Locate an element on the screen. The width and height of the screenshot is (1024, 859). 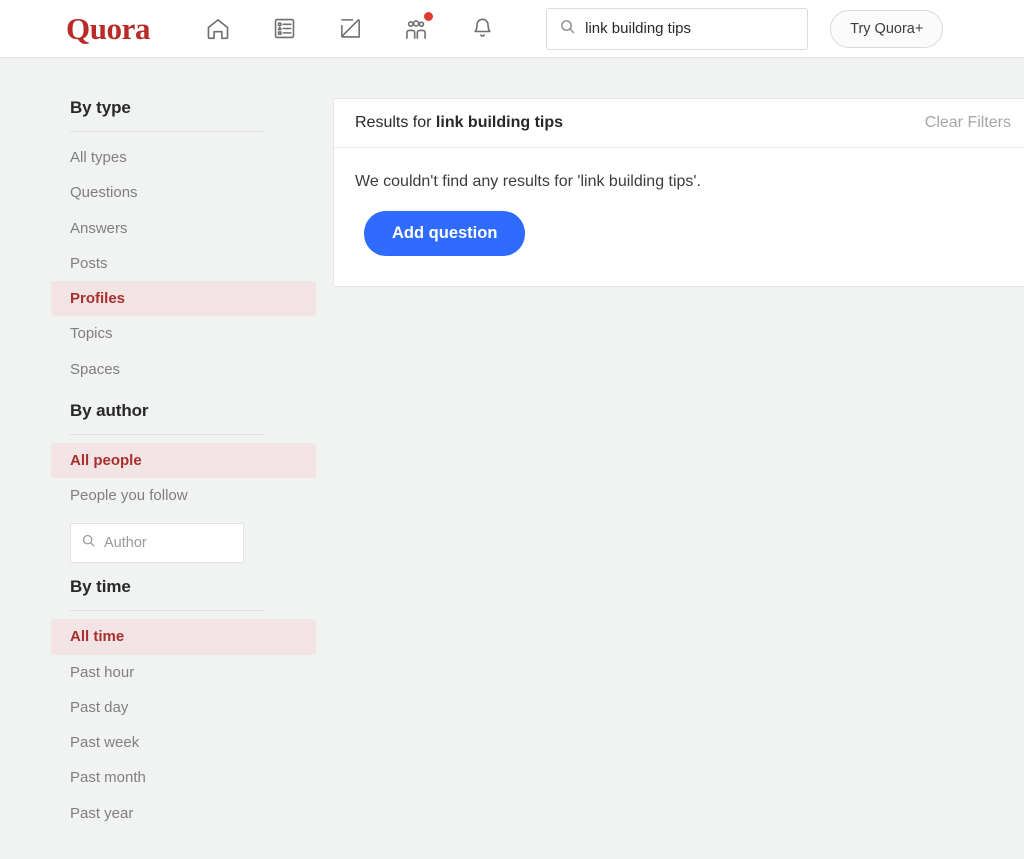
home-icon is located at coordinates (218, 29).